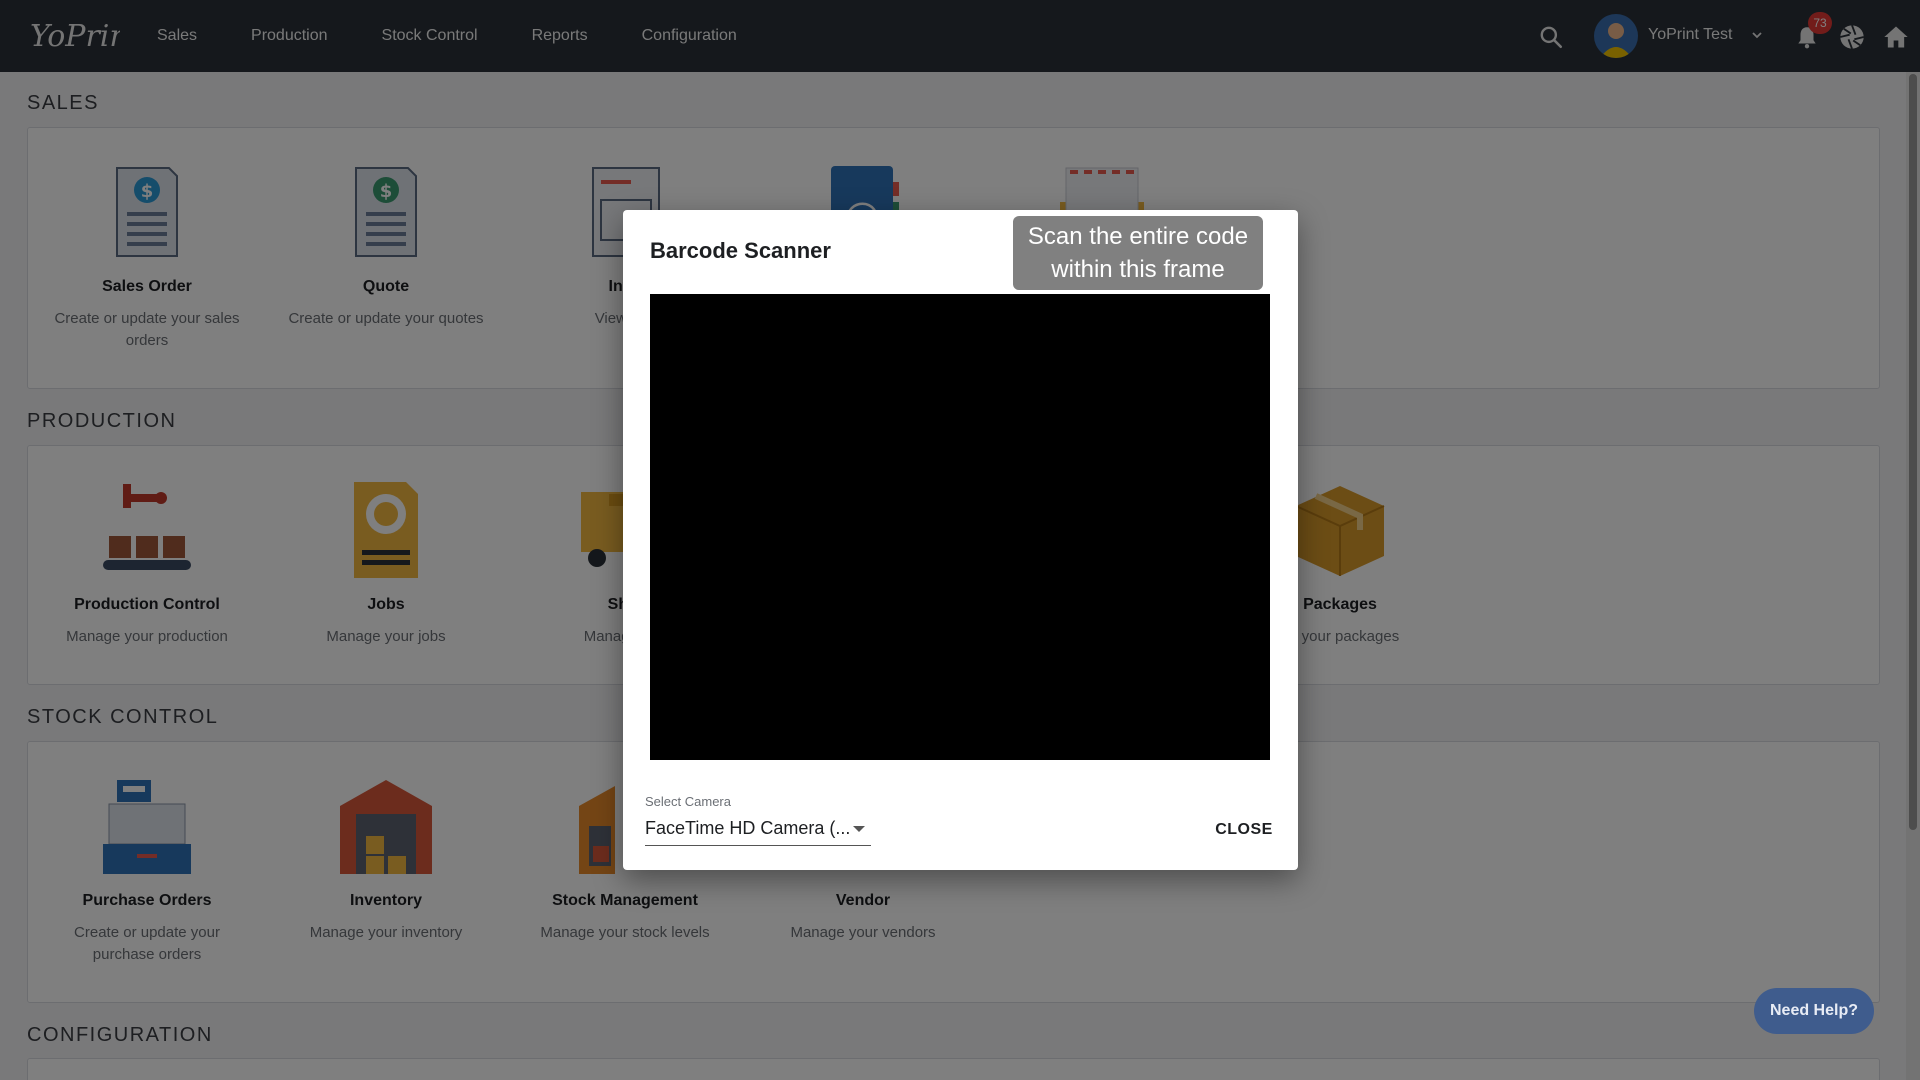  What do you see at coordinates (1138, 253) in the screenshot?
I see `scan-hint-tooltip: Scan the entire code within this frame` at bounding box center [1138, 253].